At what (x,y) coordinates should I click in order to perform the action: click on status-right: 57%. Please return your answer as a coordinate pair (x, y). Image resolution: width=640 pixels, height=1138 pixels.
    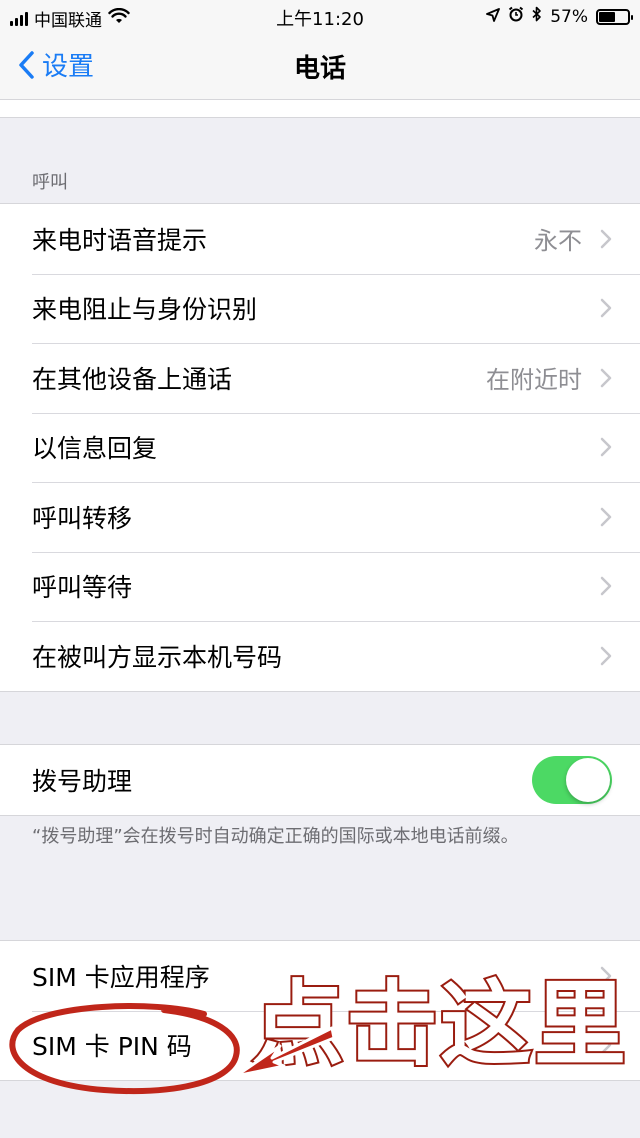
    Looking at the image, I should click on (559, 16).